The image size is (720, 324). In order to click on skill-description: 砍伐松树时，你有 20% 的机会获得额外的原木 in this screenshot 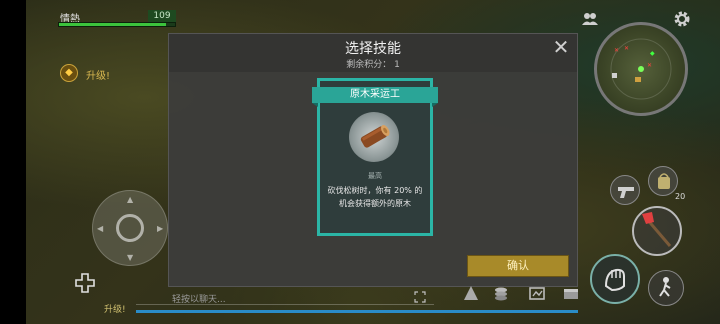, I will do `click(375, 197)`.